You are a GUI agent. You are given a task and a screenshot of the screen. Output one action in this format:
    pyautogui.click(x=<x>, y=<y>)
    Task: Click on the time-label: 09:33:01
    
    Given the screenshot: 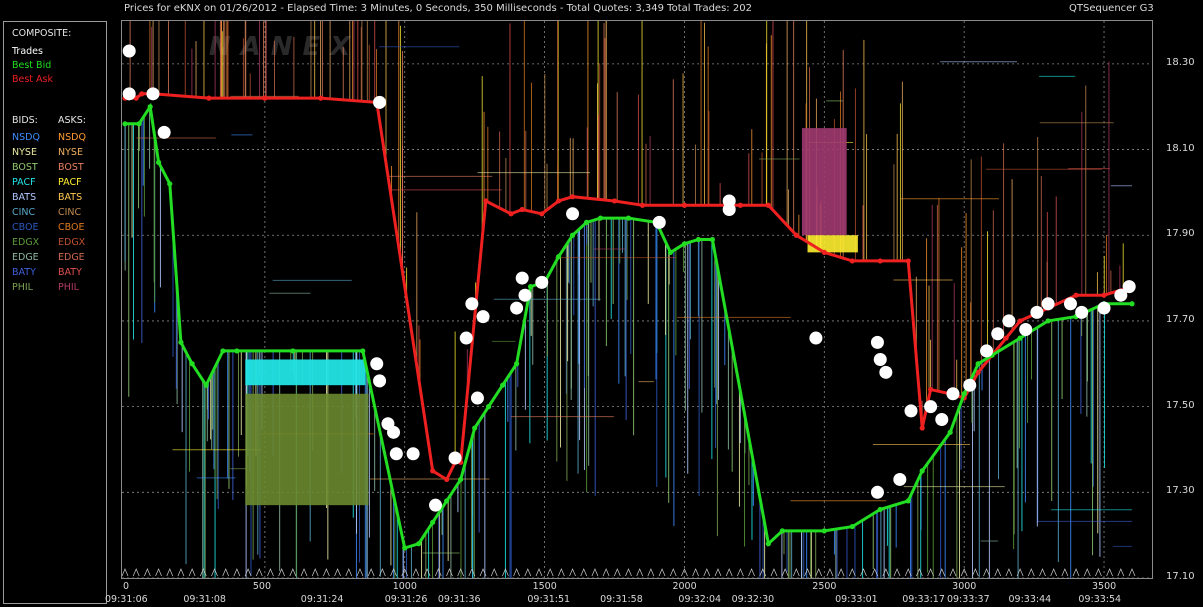 What is the action you would take?
    pyautogui.click(x=856, y=599)
    